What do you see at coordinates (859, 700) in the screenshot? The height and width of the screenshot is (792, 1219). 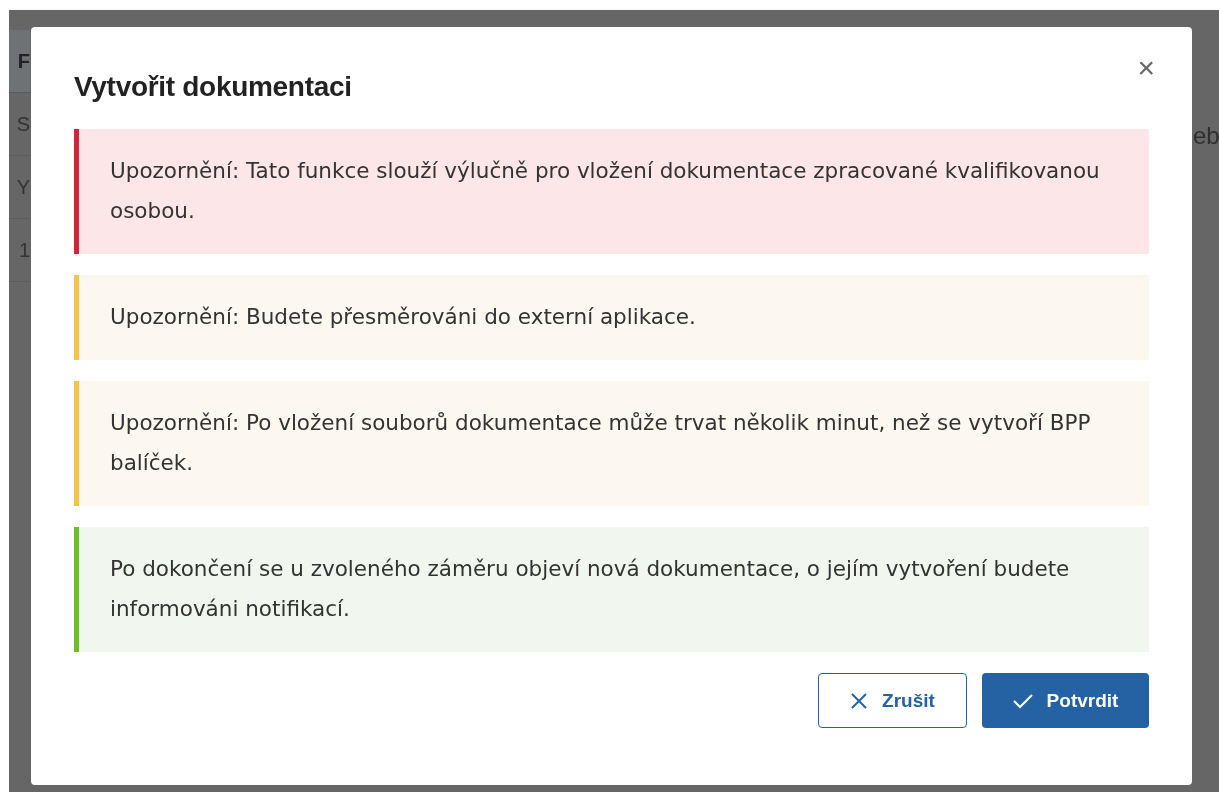 I see `close-icon` at bounding box center [859, 700].